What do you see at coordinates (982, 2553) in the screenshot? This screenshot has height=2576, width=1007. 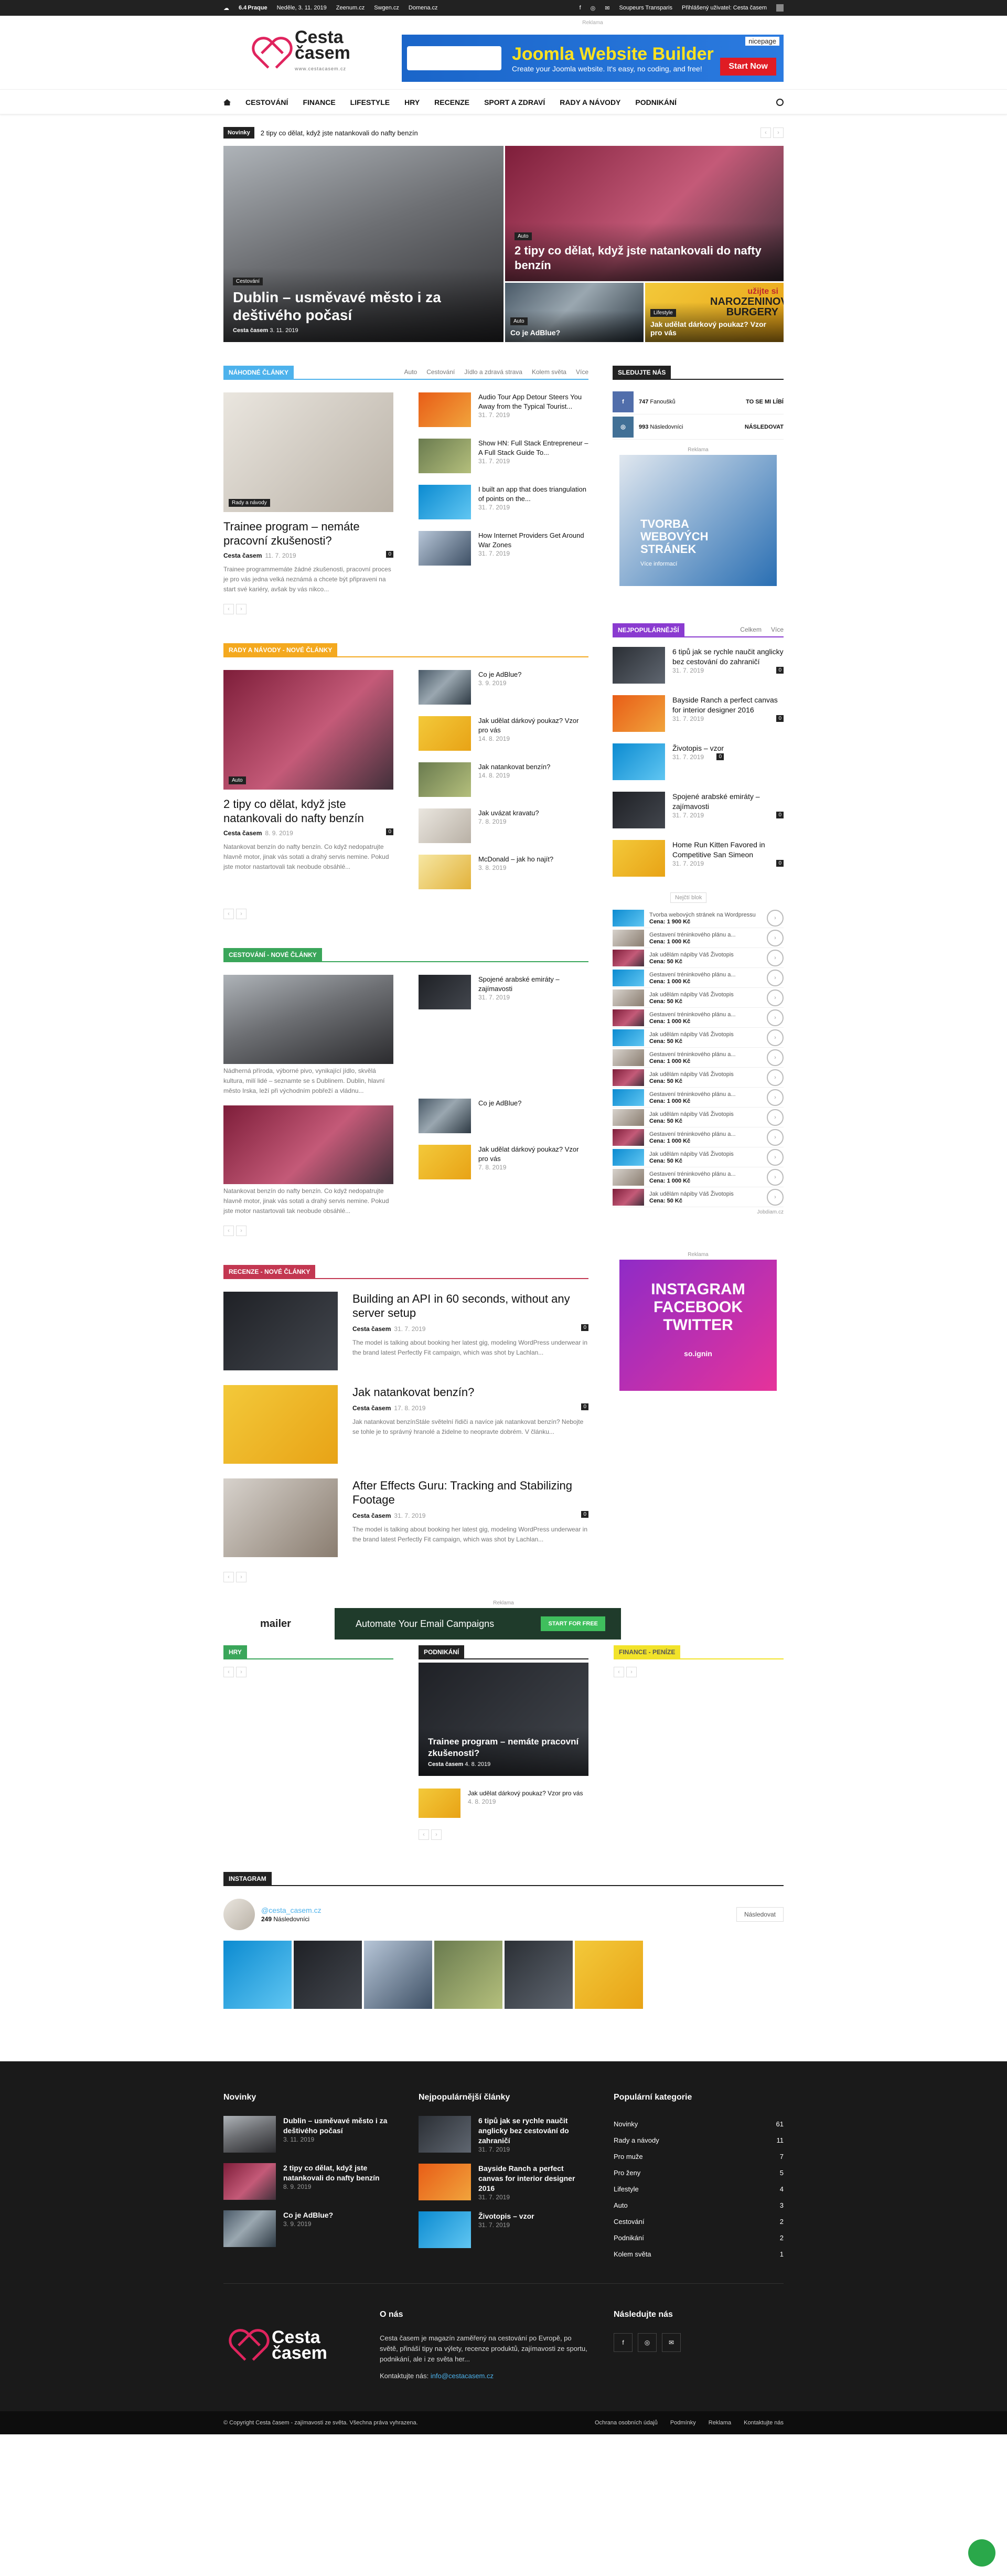 I see `chat-button-icon` at bounding box center [982, 2553].